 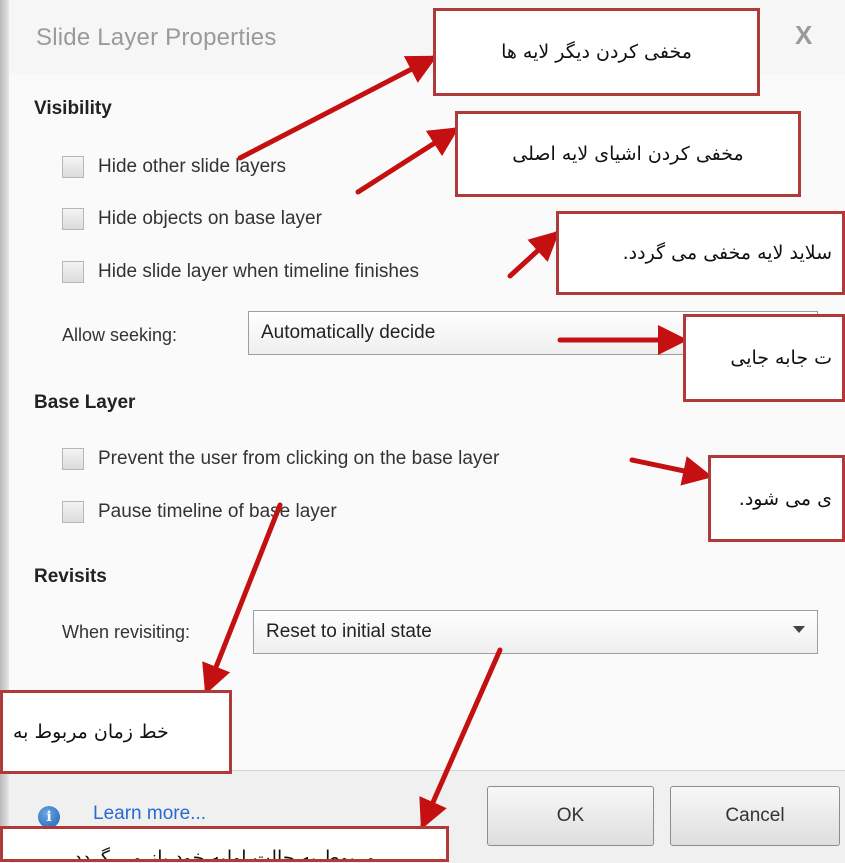 I want to click on annotation-hide-other: مخفی کردن دیگر لایه ها, so click(x=596, y=52).